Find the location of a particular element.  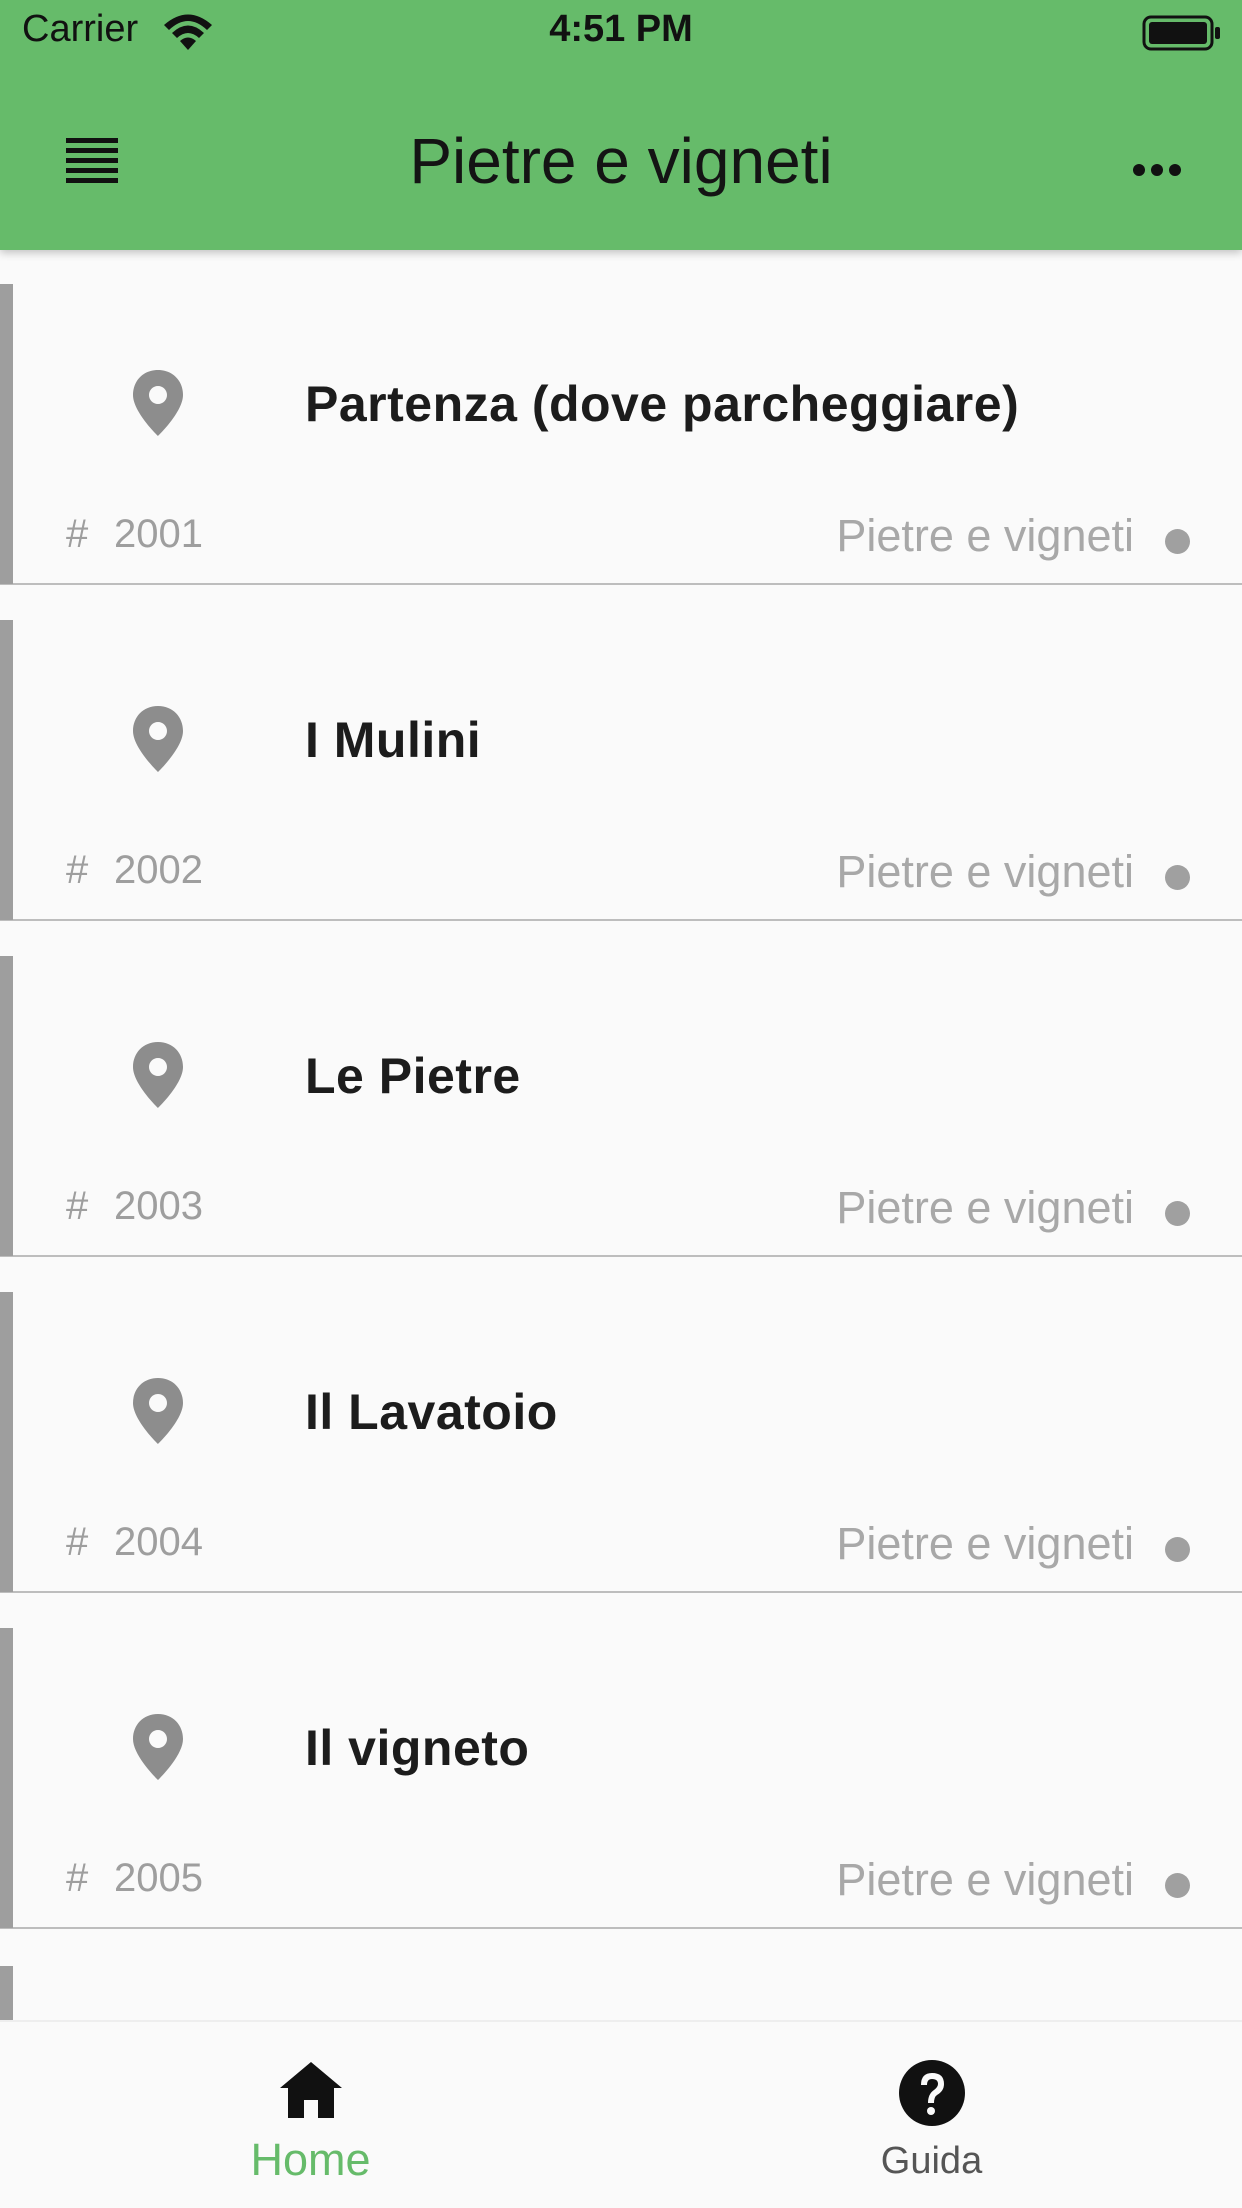

tab-home-label: Home is located at coordinates (310, 2159).